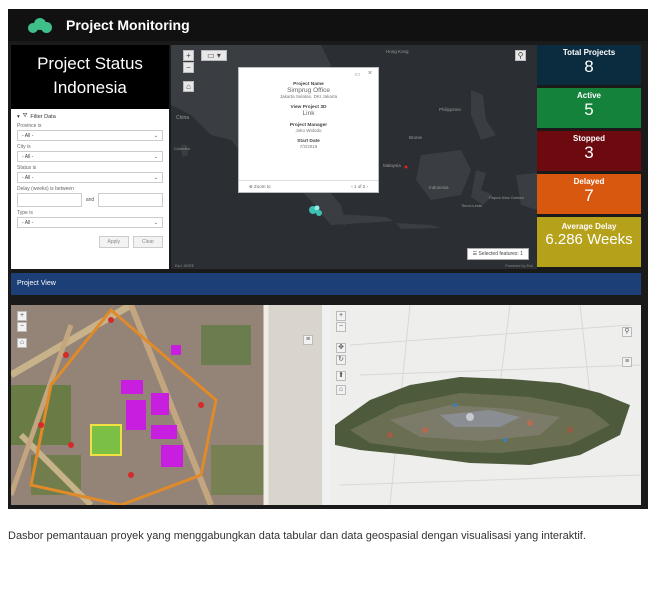  I want to click on status-value: - All -, so click(28, 177).